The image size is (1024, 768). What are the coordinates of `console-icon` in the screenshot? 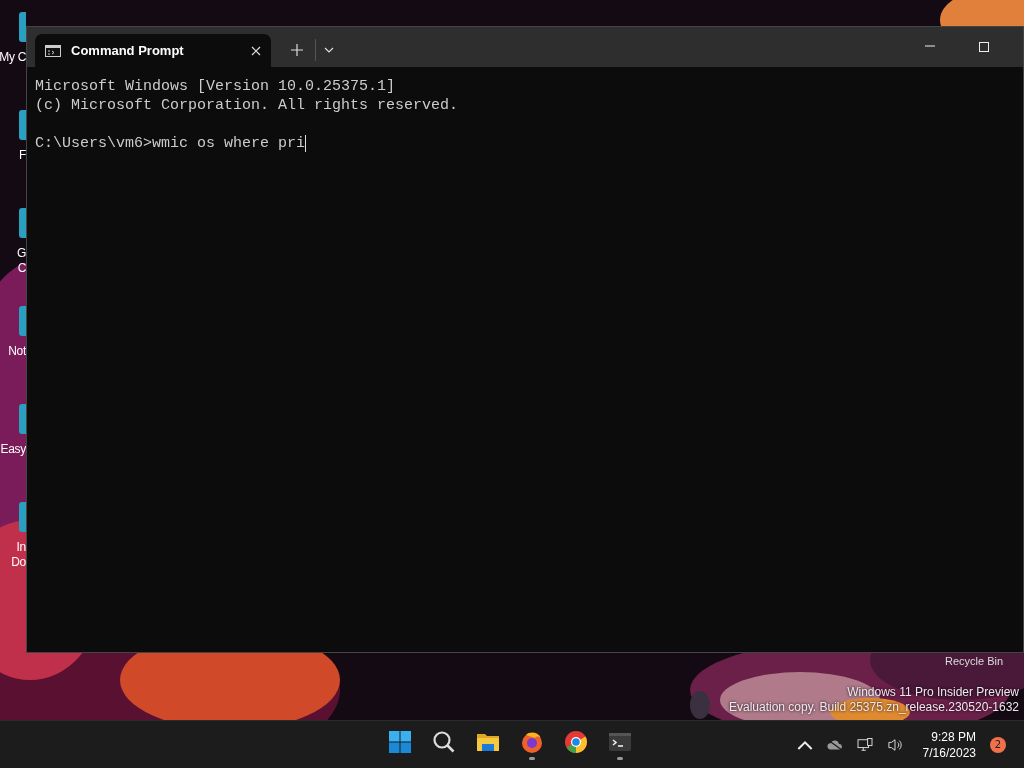 It's located at (53, 50).